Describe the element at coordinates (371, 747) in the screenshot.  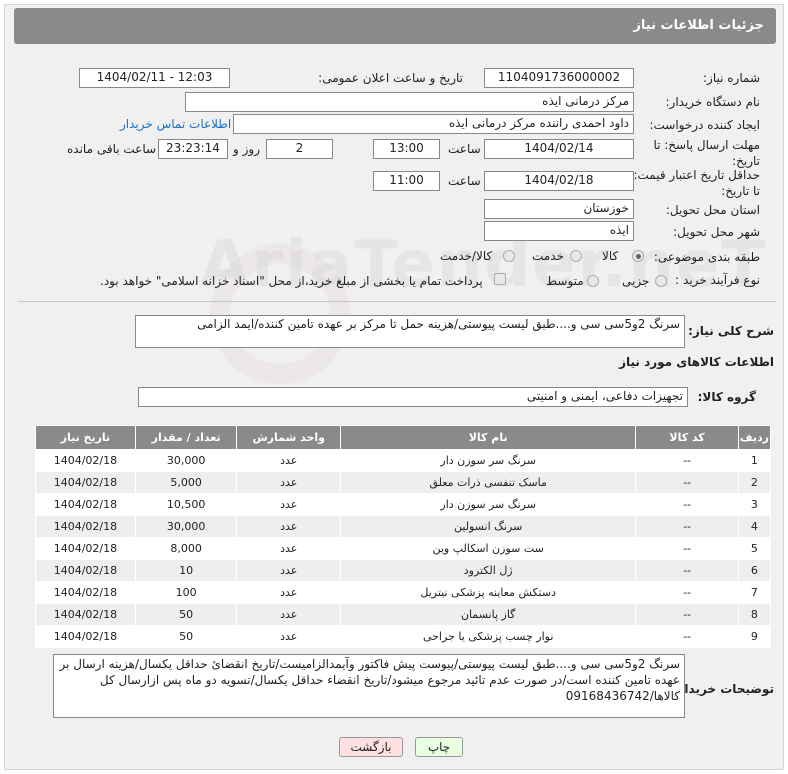
I see `back-button: بازگشت` at that location.